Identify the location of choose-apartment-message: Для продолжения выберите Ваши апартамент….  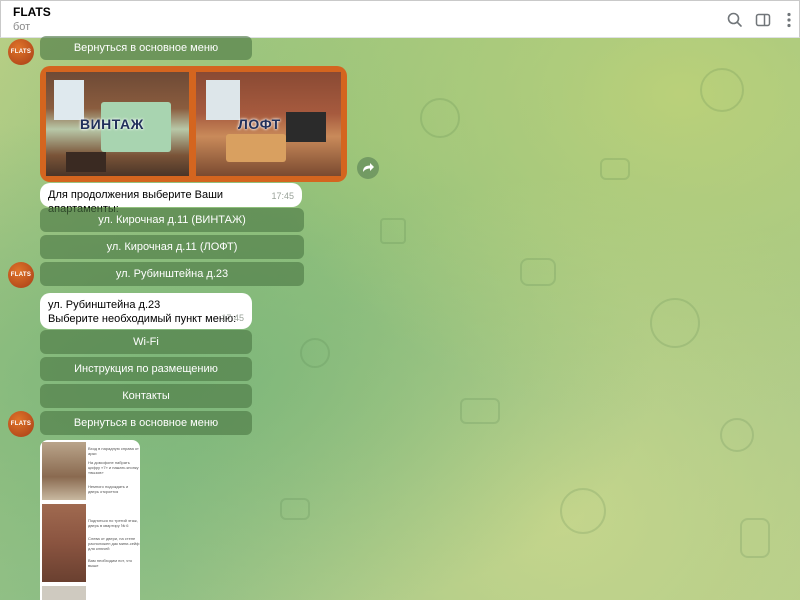
(171, 199).